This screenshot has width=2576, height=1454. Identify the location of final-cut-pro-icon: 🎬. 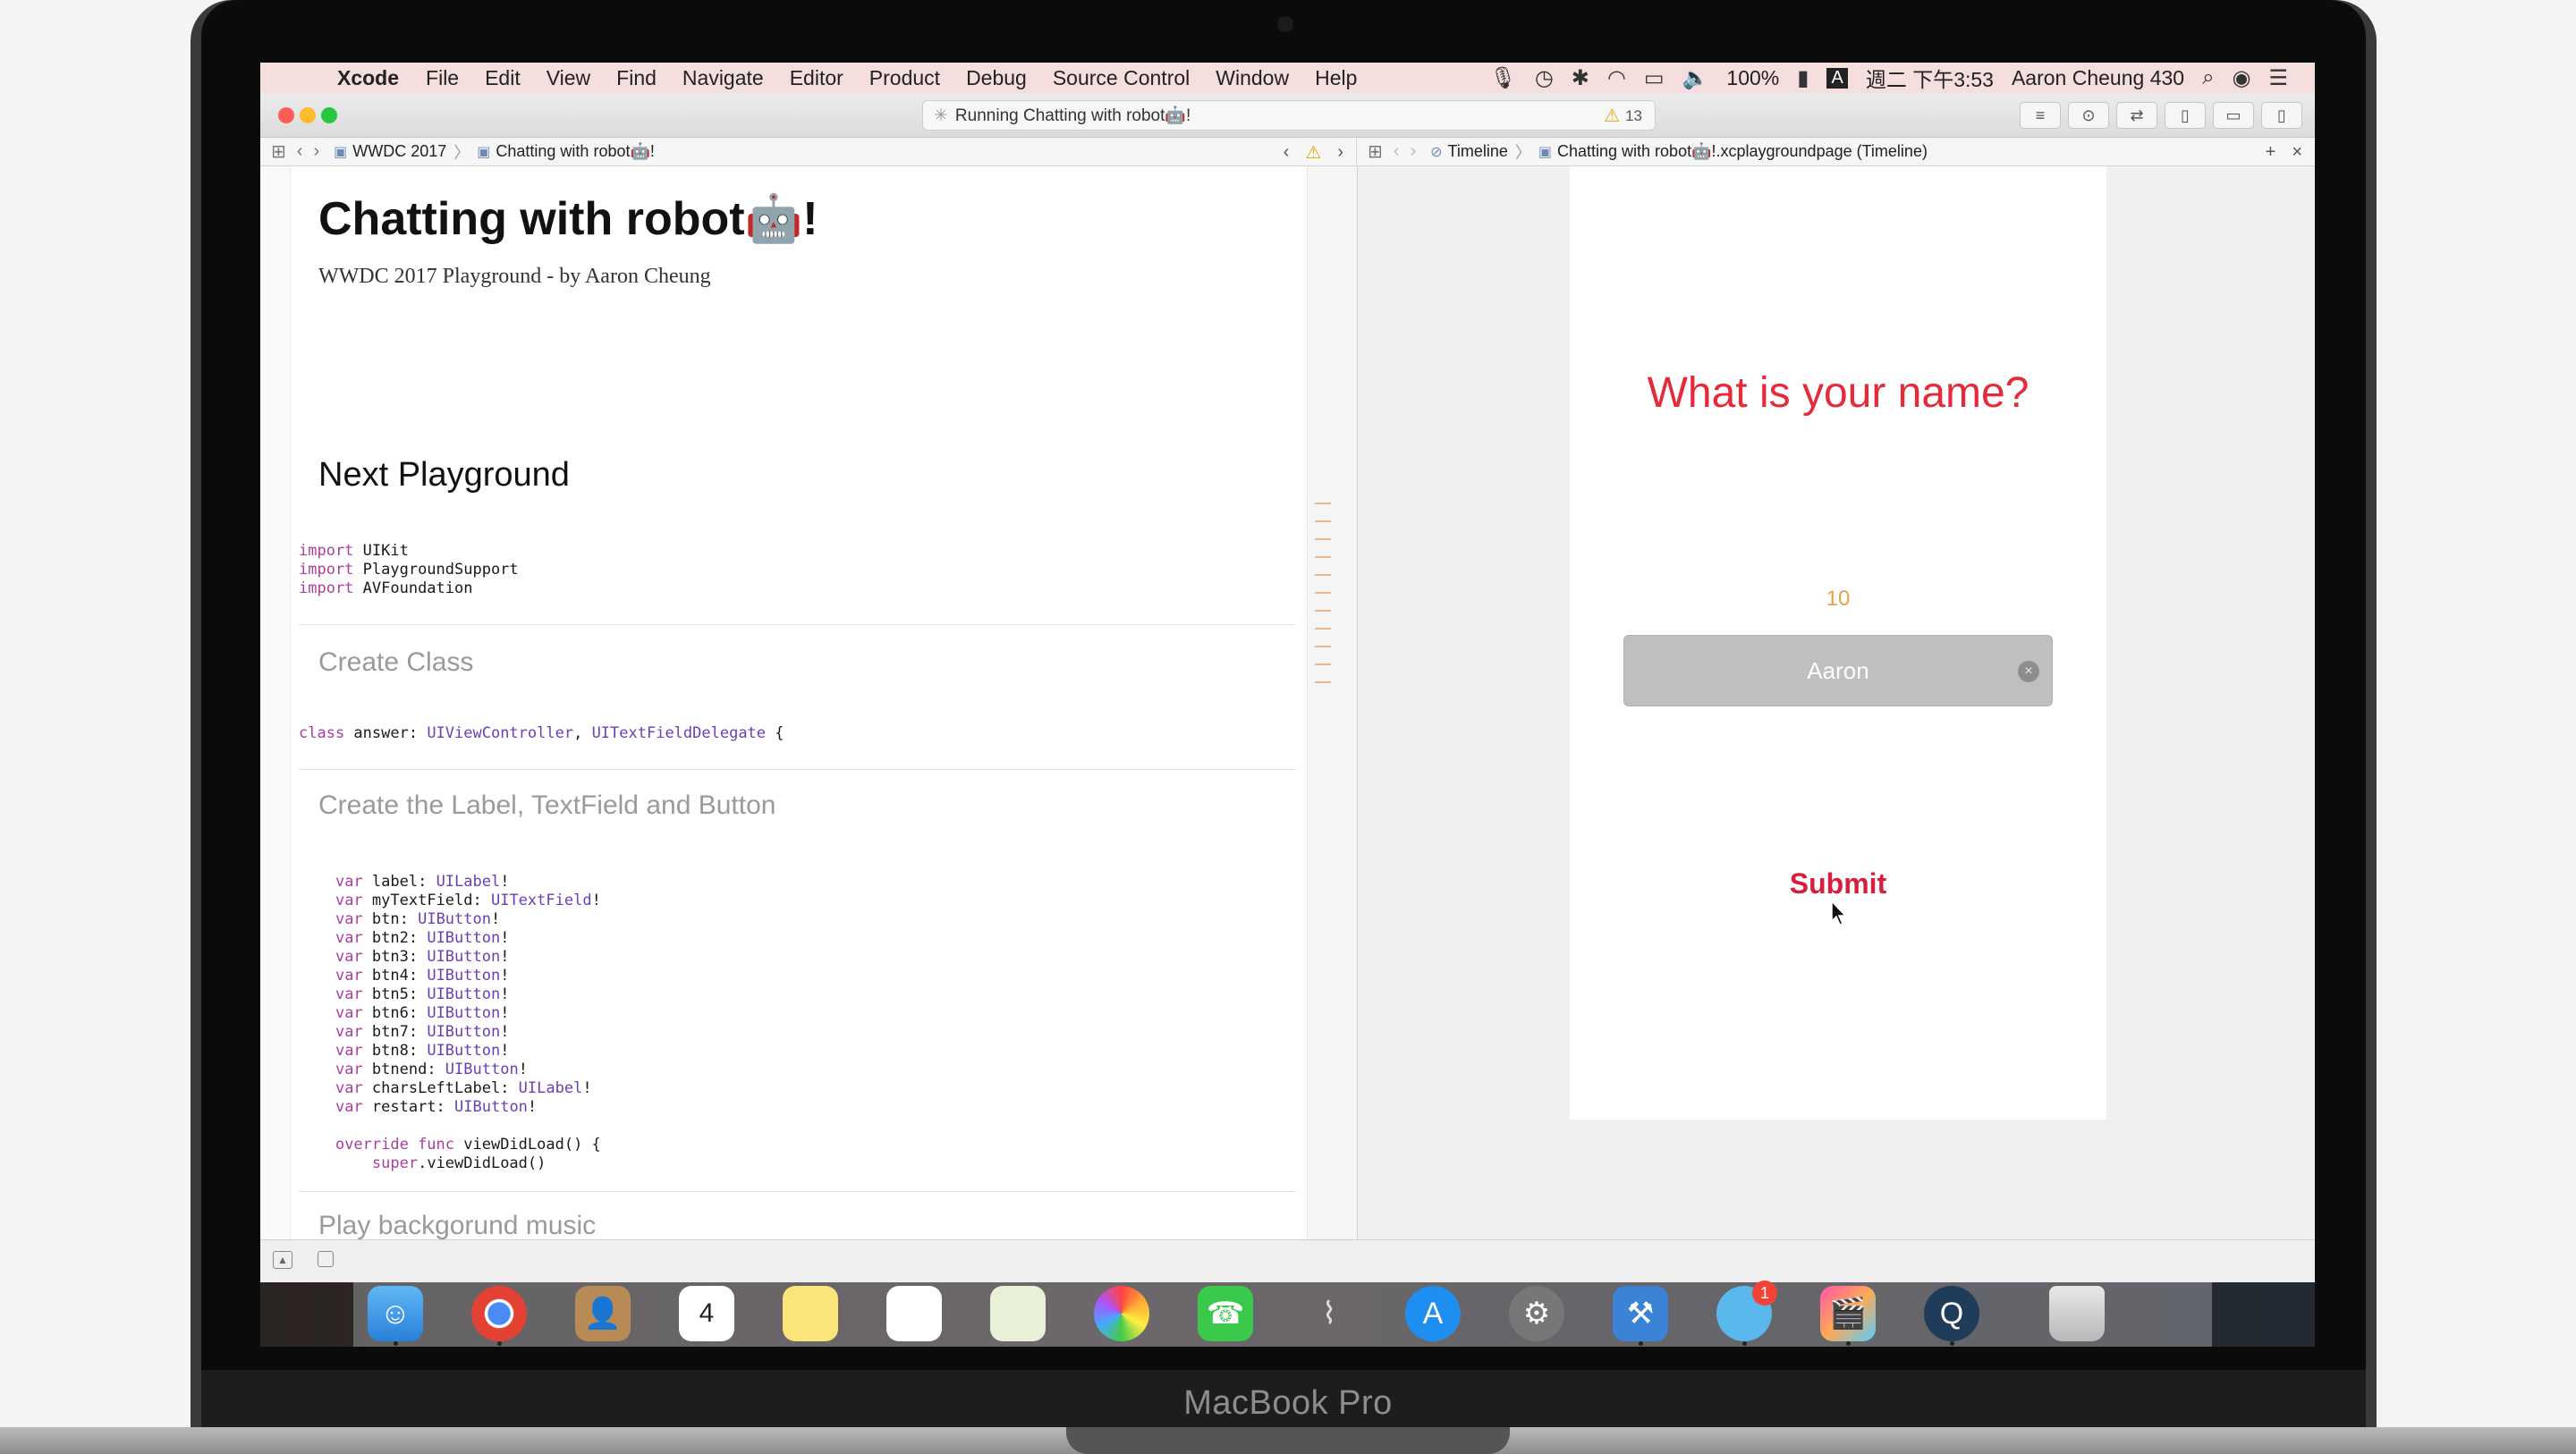
(1848, 1313).